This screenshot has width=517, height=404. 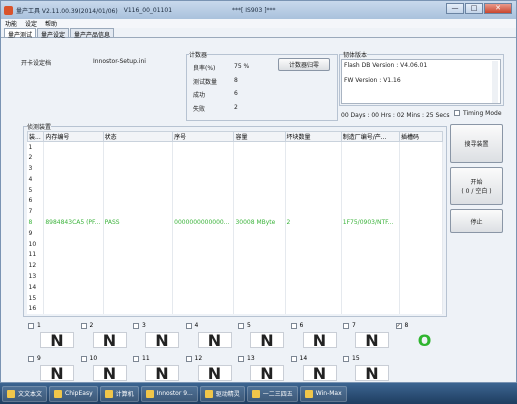 What do you see at coordinates (39, 358) in the screenshot?
I see `slot-number: 9` at bounding box center [39, 358].